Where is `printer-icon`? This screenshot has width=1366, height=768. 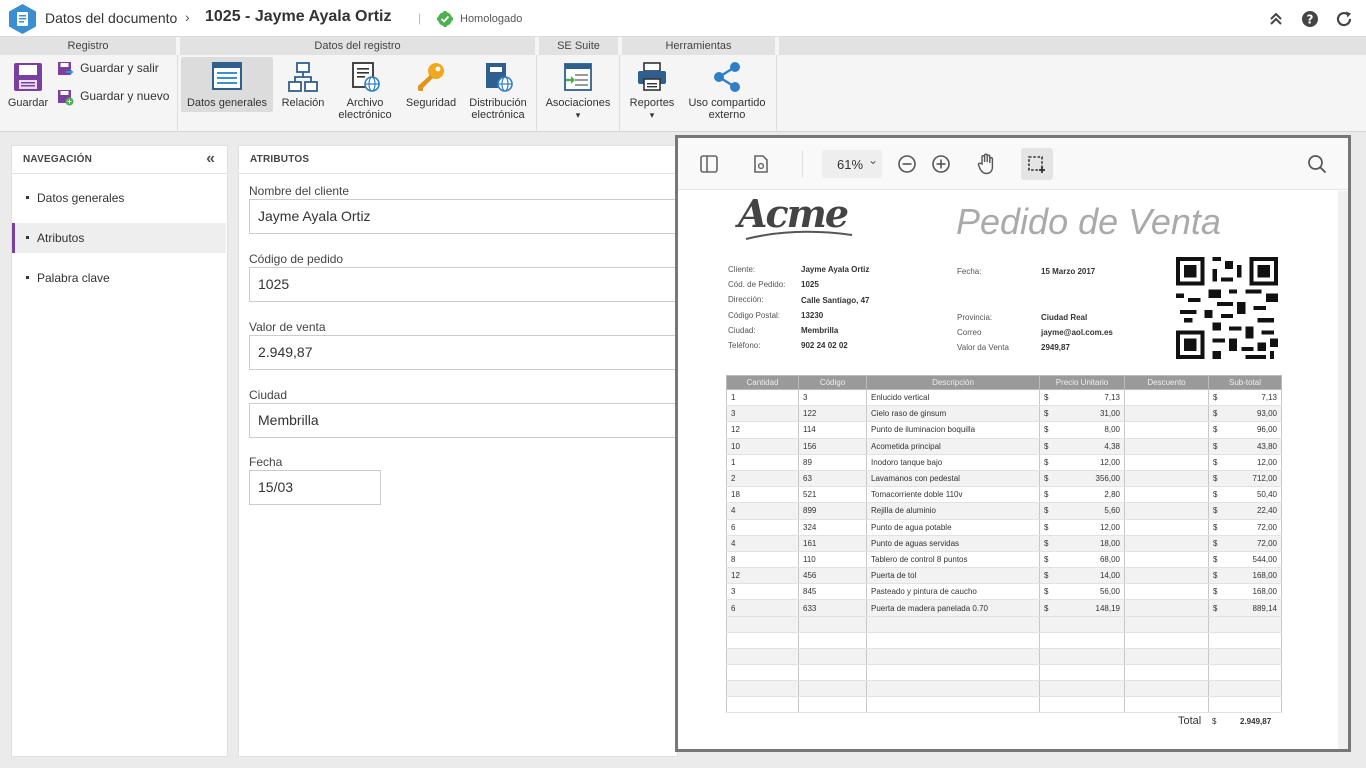
printer-icon is located at coordinates (652, 76).